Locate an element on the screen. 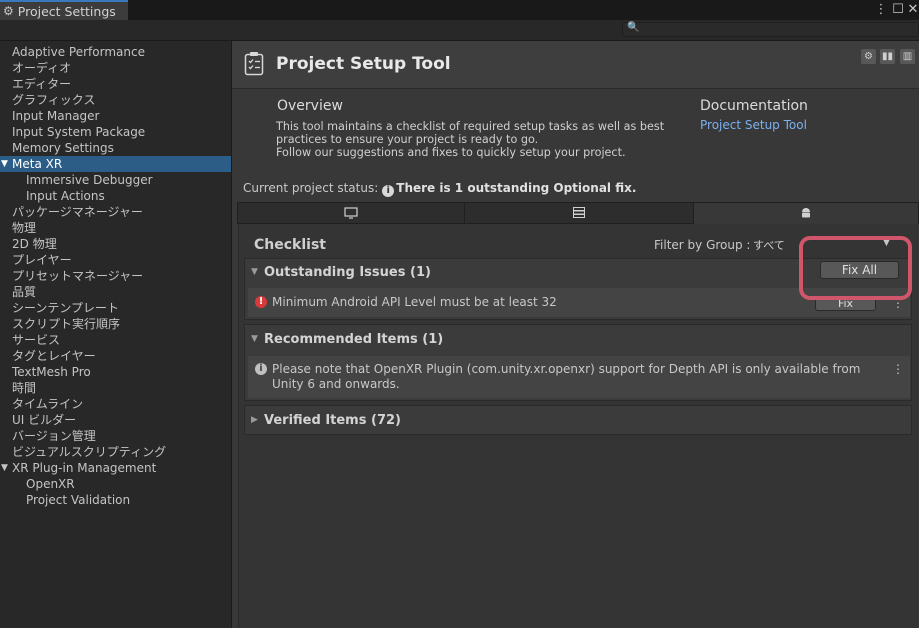 The image size is (919, 628). sidebar-item-audio: オーディオ is located at coordinates (115, 68).